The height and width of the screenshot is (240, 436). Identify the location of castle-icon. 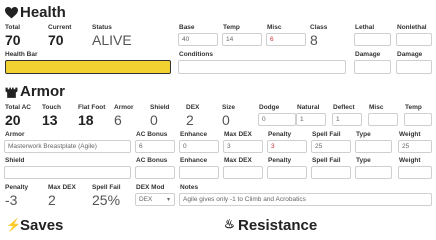
(11, 92).